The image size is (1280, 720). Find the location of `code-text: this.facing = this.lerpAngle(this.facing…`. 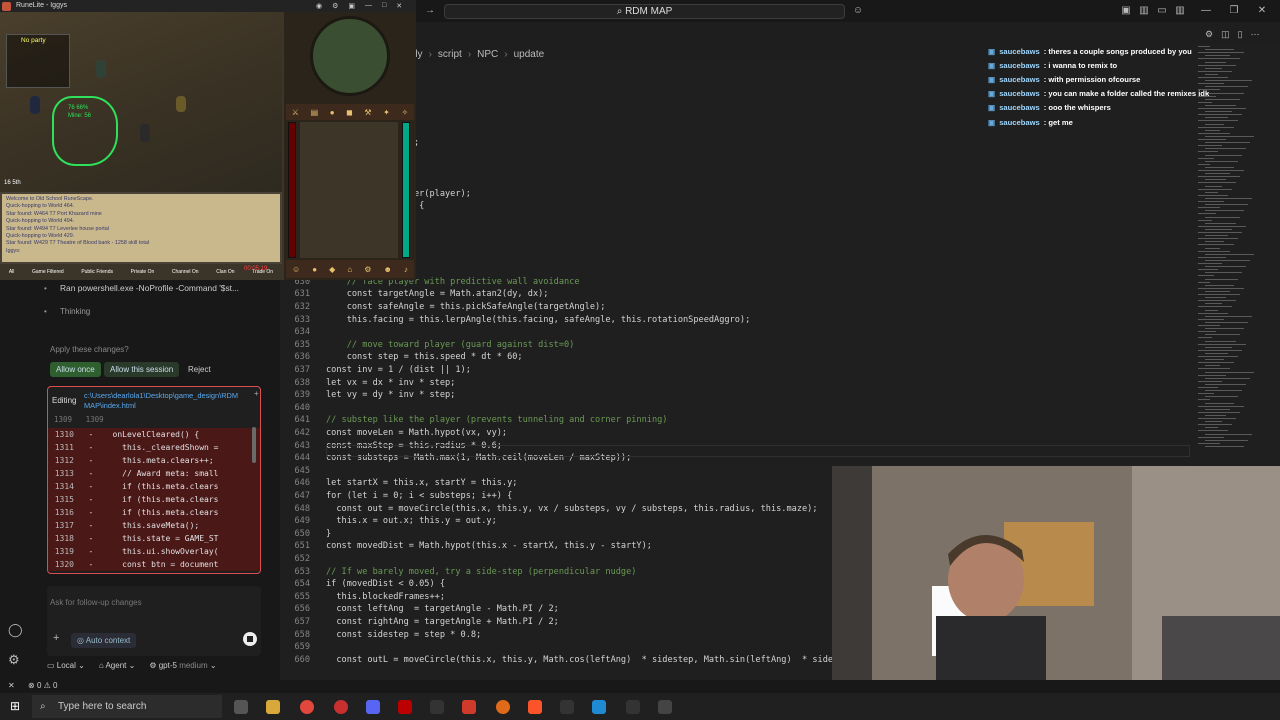

code-text: this.facing = this.lerpAngle(this.facing… is located at coordinates (538, 319).